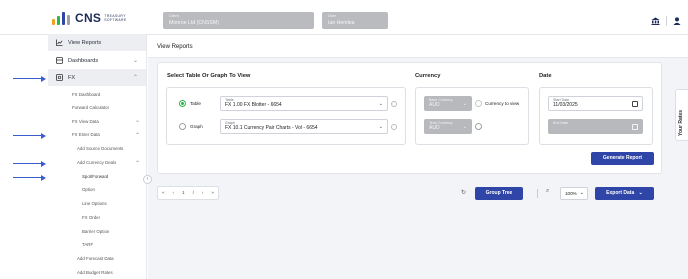 The image size is (688, 279). What do you see at coordinates (434, 128) in the screenshot?
I see `term-currency-value: AUD` at bounding box center [434, 128].